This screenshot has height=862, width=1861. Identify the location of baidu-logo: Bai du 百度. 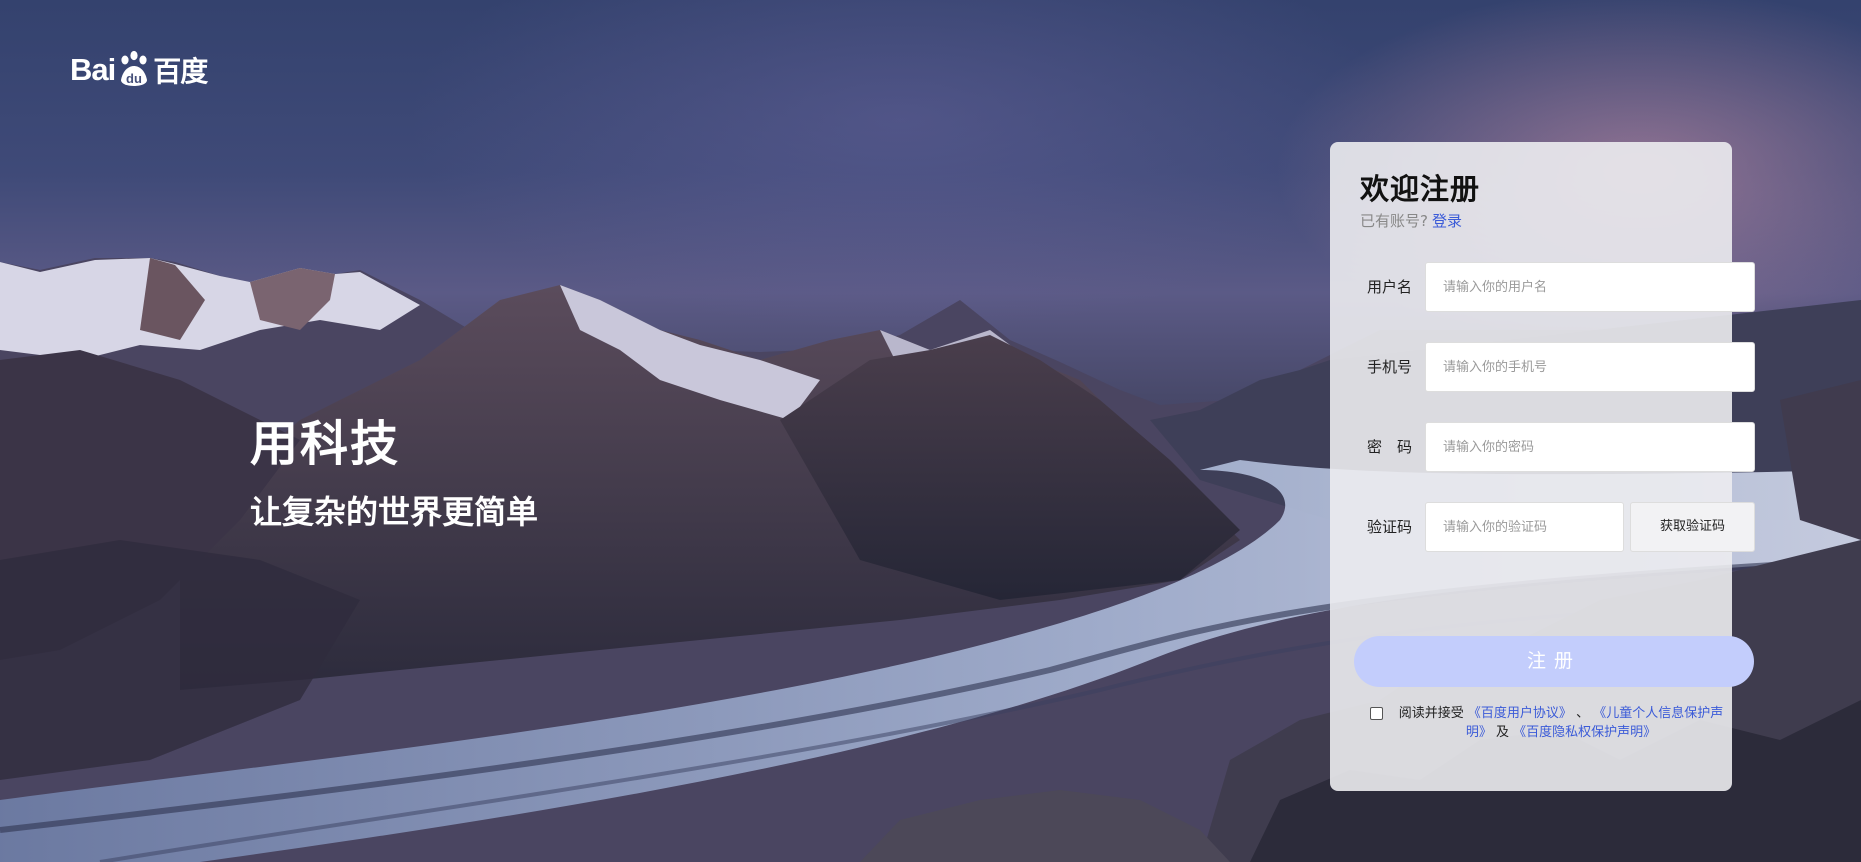
(139, 70).